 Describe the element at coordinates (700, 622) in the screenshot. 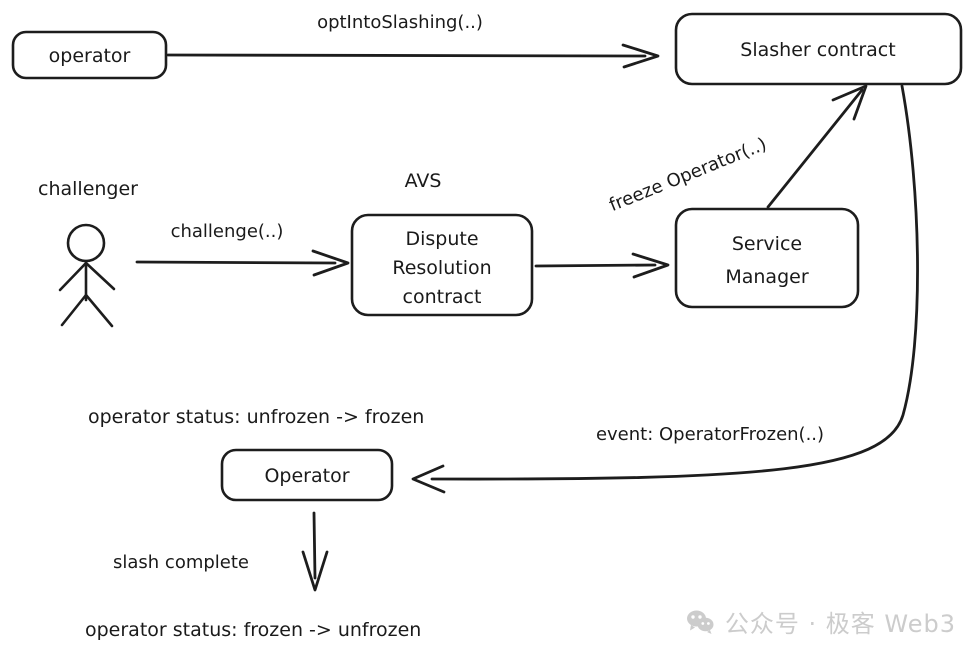

I see `wechat-icon` at that location.